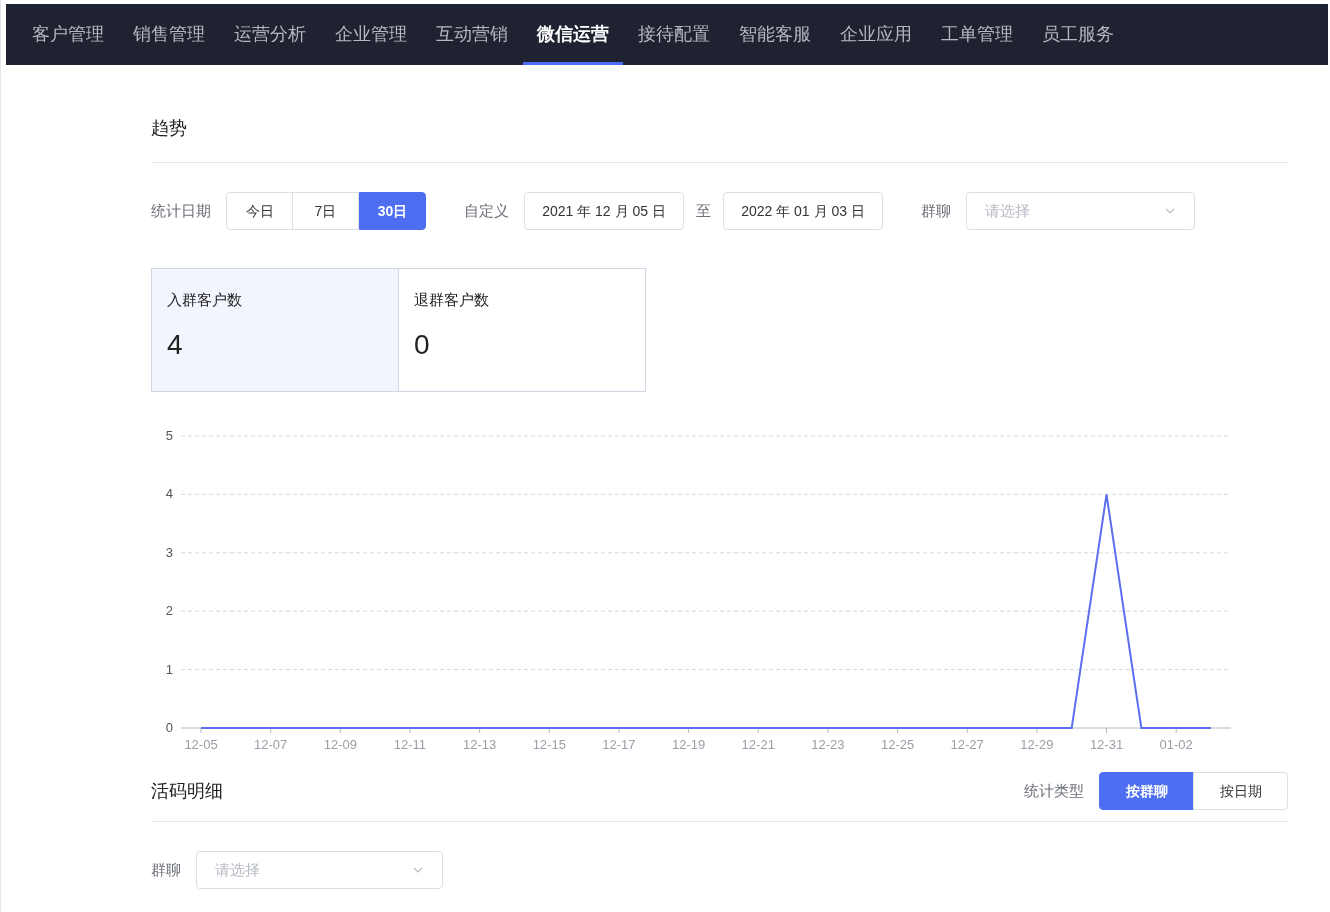 The height and width of the screenshot is (912, 1330). What do you see at coordinates (897, 744) in the screenshot?
I see `x-axis-label: 12-25` at bounding box center [897, 744].